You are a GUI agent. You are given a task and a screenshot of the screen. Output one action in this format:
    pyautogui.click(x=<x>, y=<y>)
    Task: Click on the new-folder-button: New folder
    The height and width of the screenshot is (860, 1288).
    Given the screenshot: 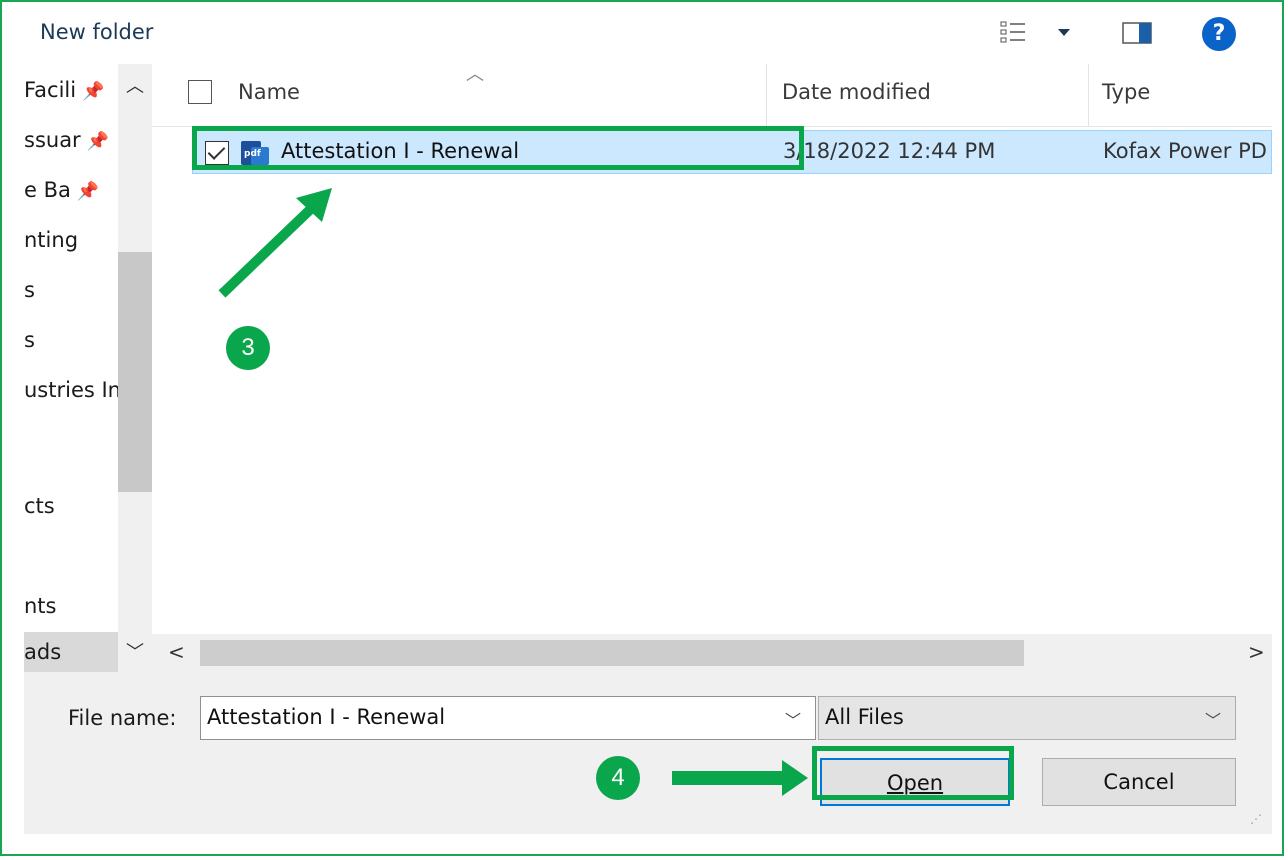 What is the action you would take?
    pyautogui.click(x=96, y=32)
    